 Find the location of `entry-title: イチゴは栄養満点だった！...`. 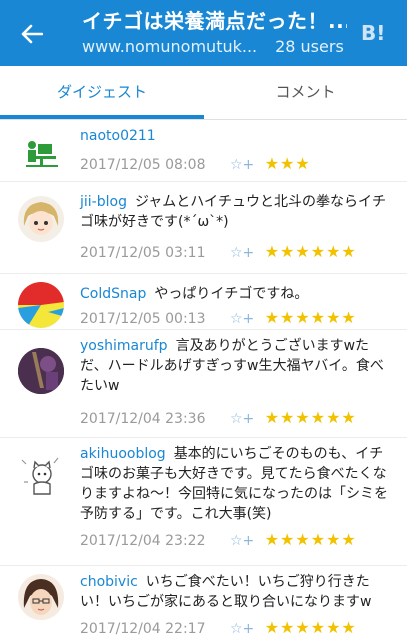

entry-title: イチゴは栄養満点だった！... is located at coordinates (214, 21).